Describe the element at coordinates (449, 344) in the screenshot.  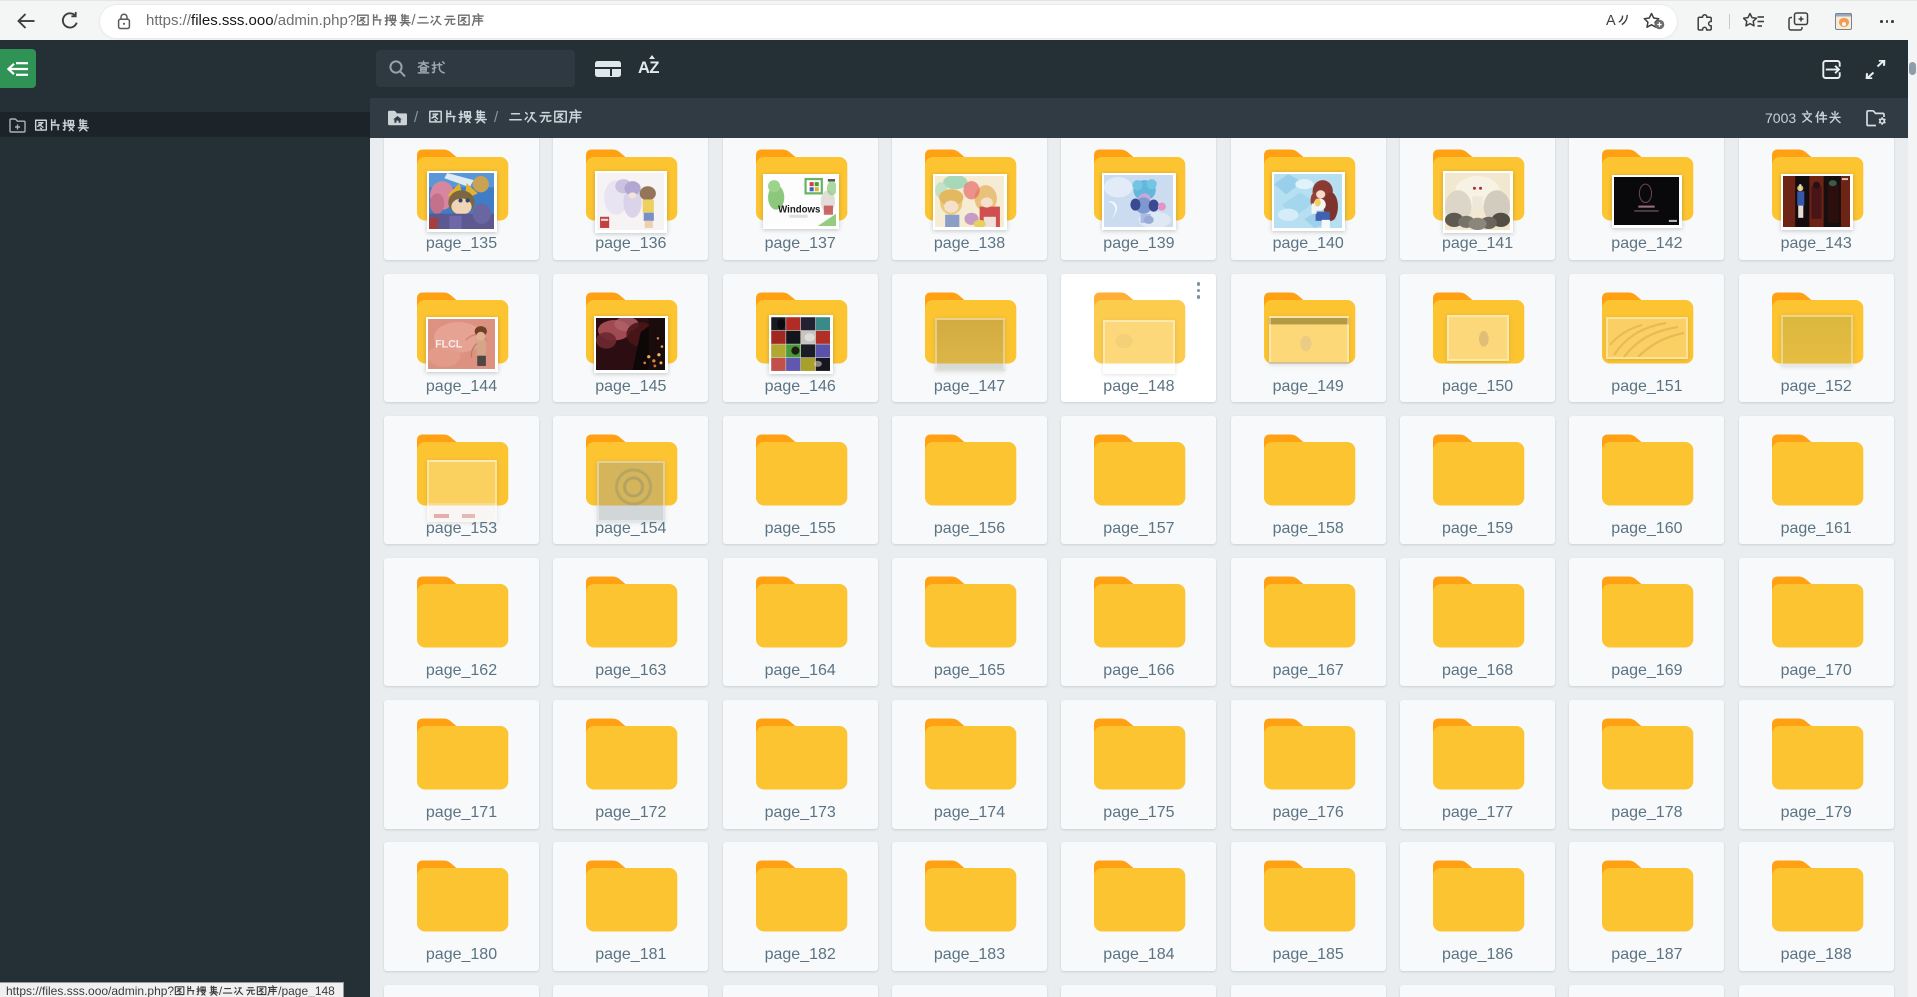
I see `svg-text: FLCL` at that location.